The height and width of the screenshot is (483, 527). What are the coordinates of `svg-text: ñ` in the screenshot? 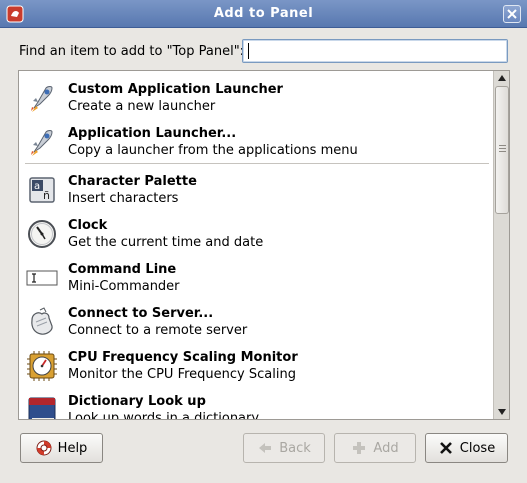 It's located at (46, 195).